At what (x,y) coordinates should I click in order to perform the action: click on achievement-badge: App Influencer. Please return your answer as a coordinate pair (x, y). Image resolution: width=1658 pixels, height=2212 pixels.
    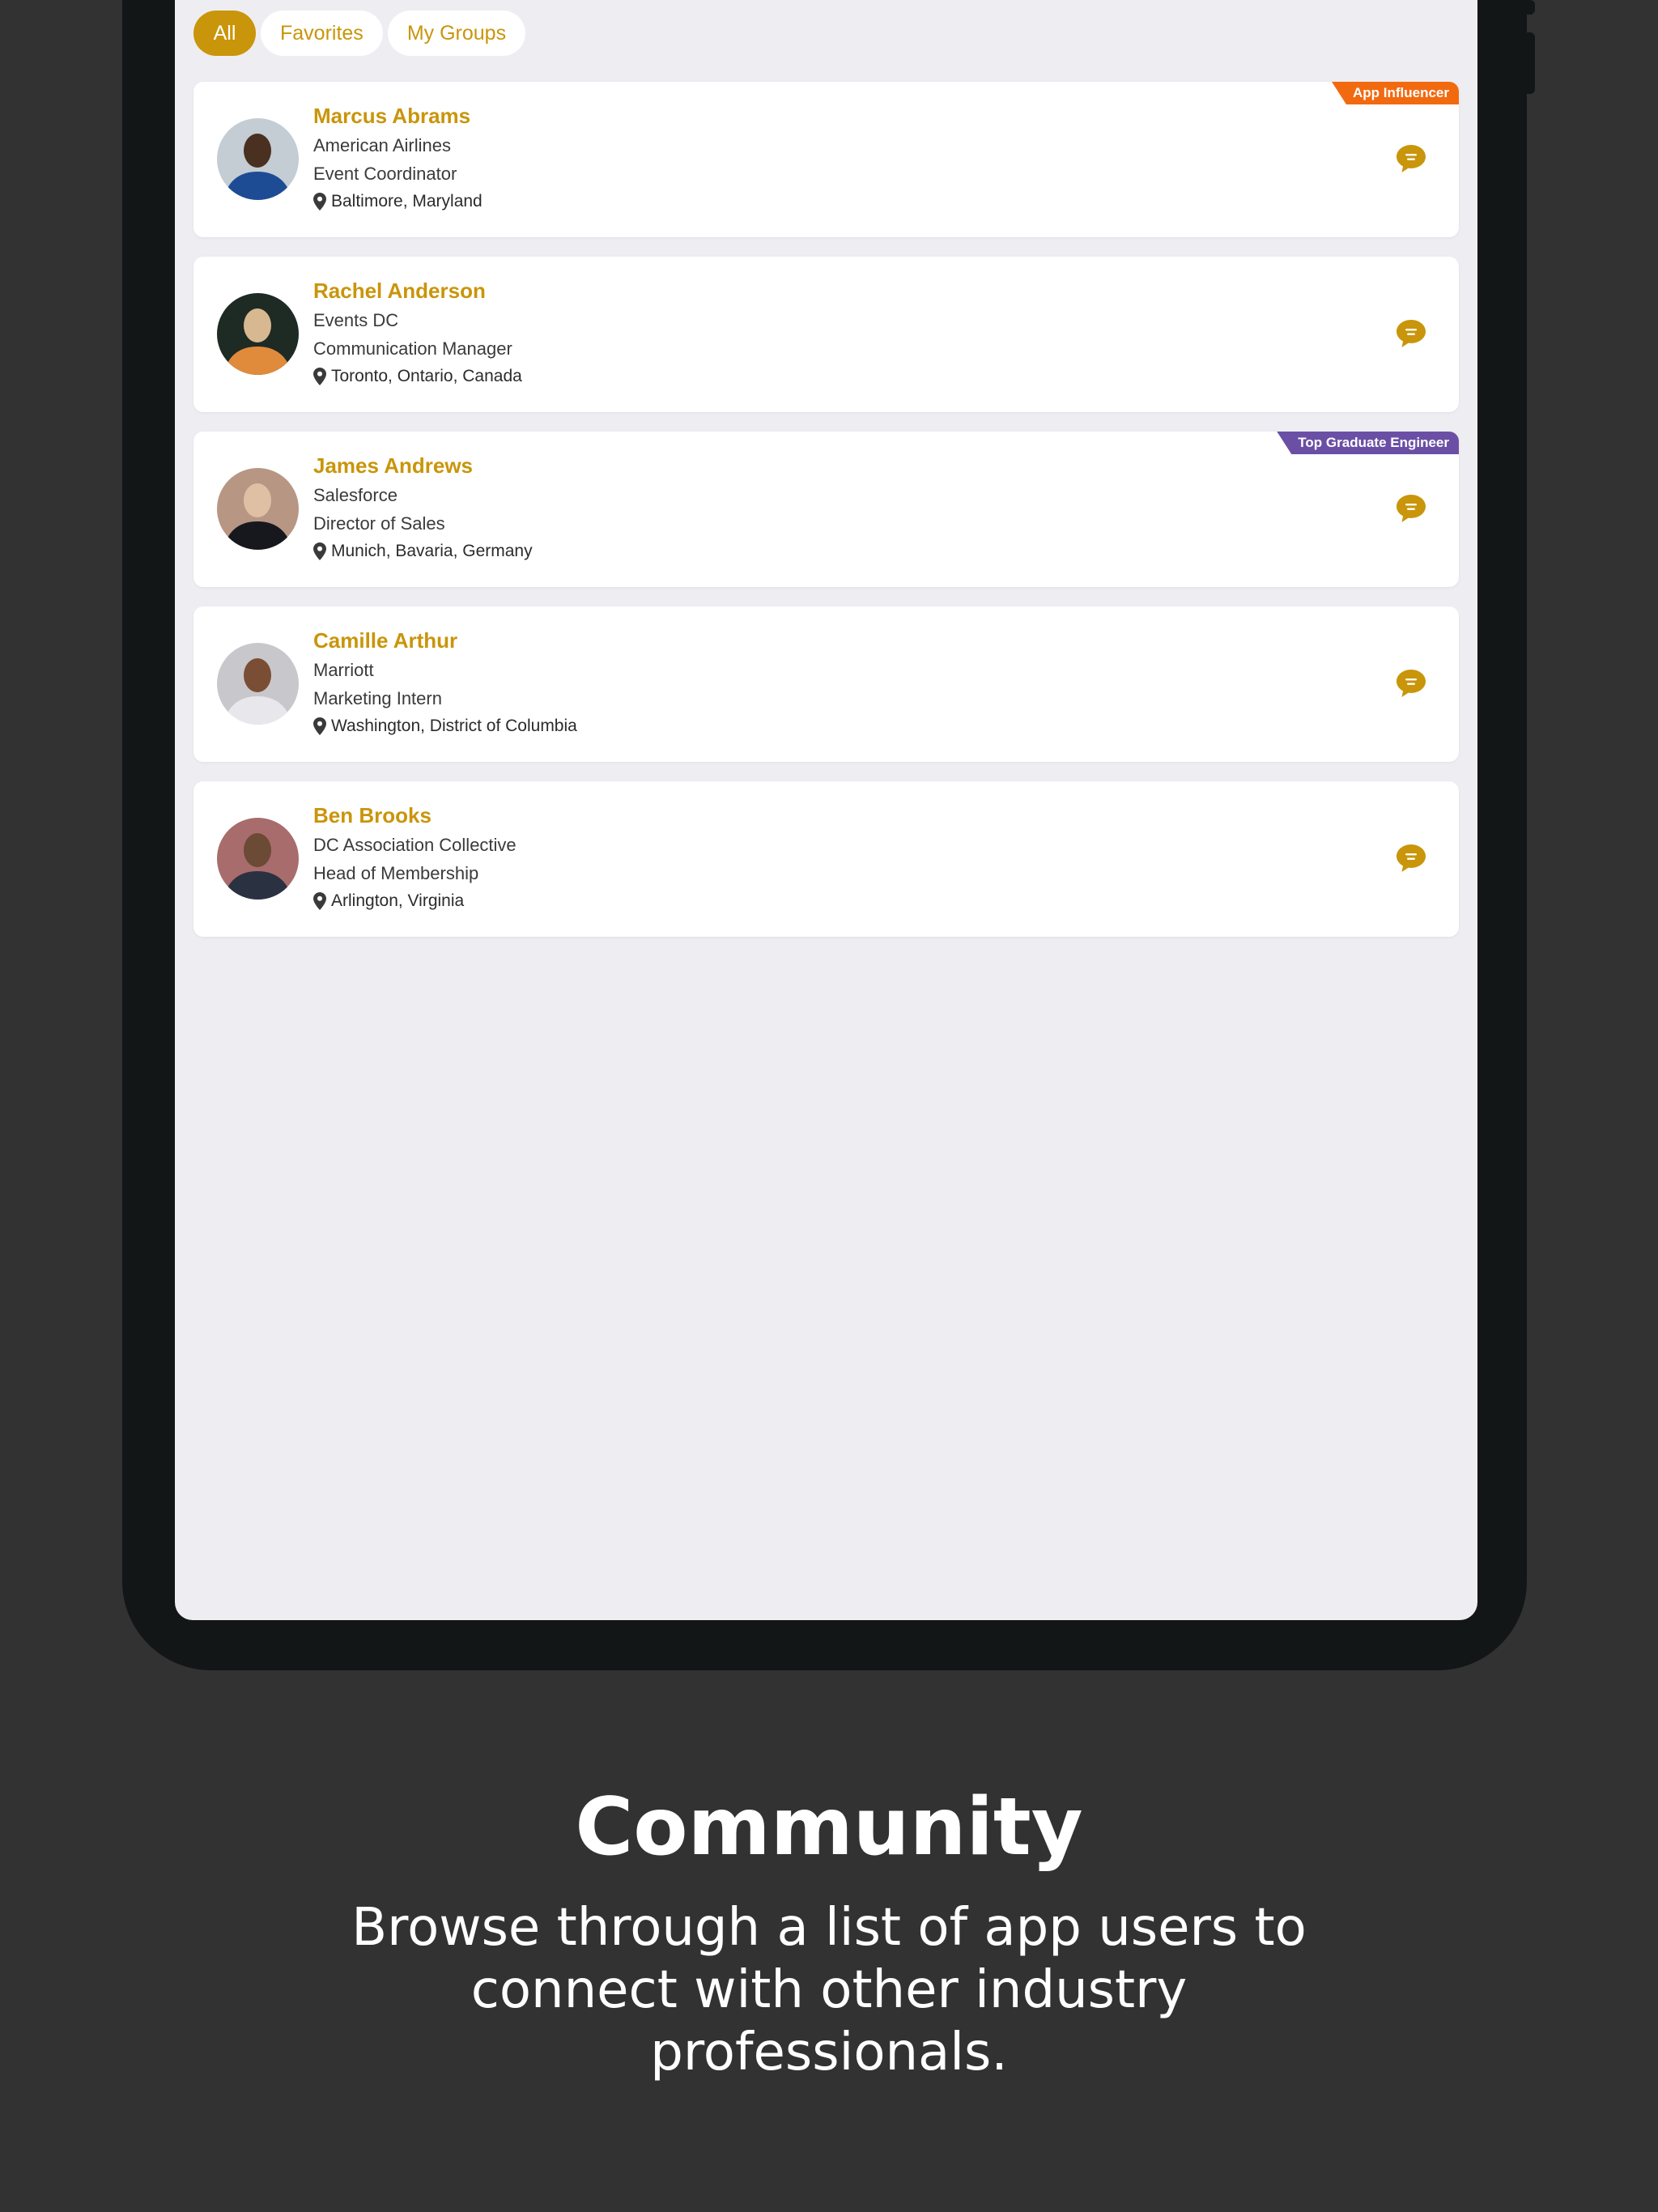
    Looking at the image, I should click on (1395, 93).